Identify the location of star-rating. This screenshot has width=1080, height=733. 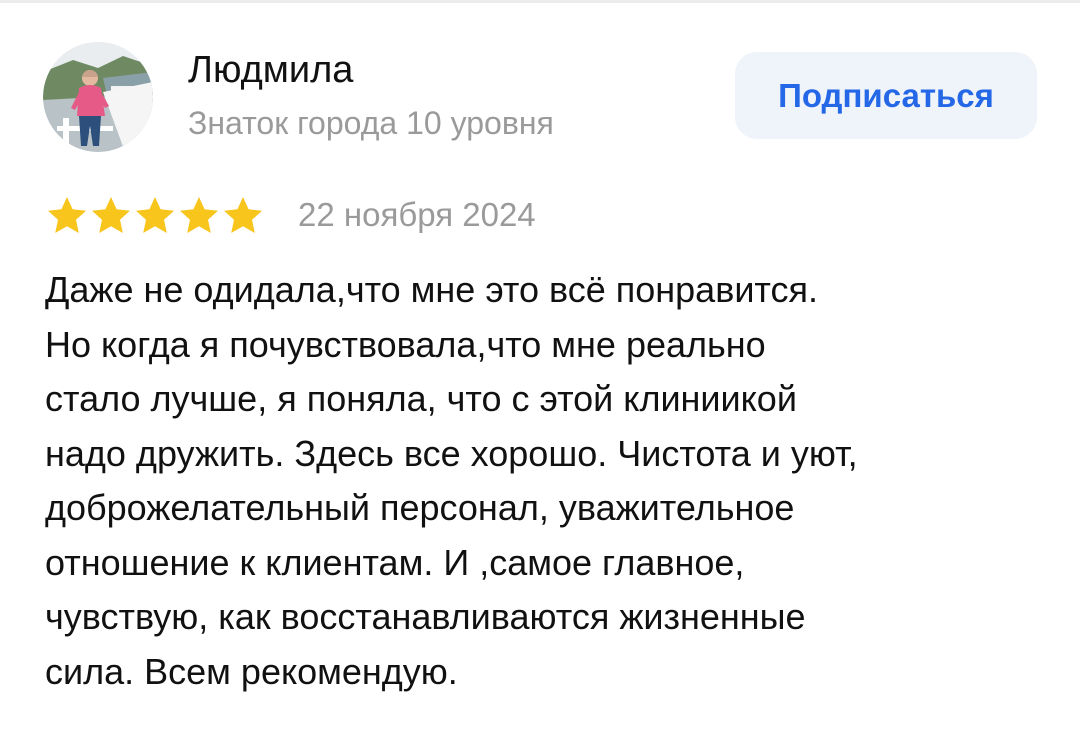
(155, 216).